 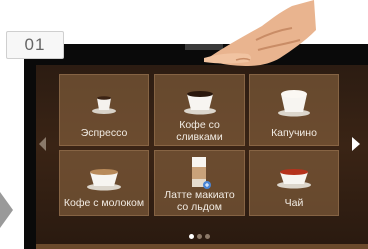 I want to click on next-page-arrow-icon, so click(x=356, y=144).